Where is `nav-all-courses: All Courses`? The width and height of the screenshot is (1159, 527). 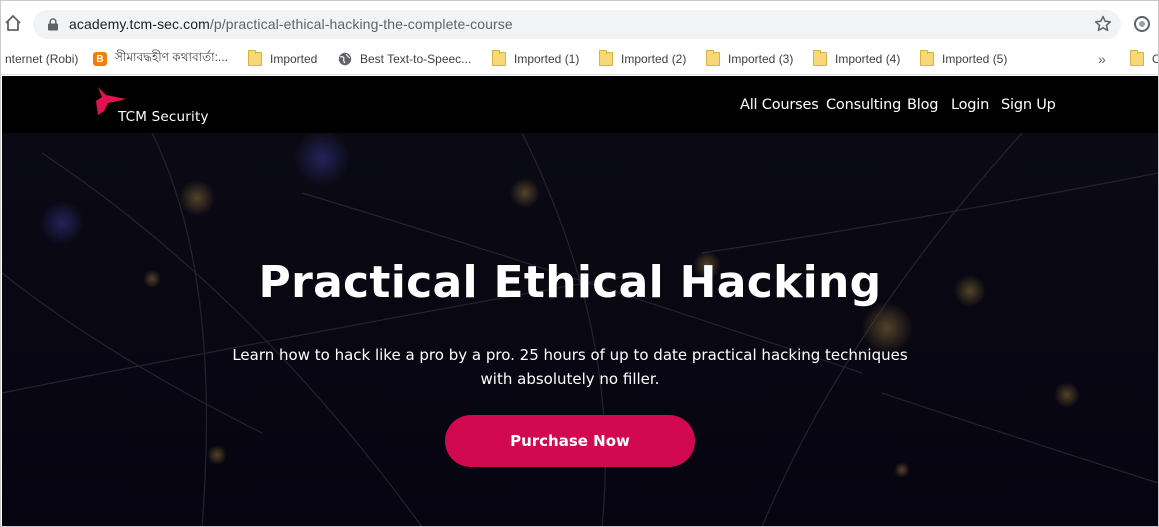
nav-all-courses: All Courses is located at coordinates (779, 105).